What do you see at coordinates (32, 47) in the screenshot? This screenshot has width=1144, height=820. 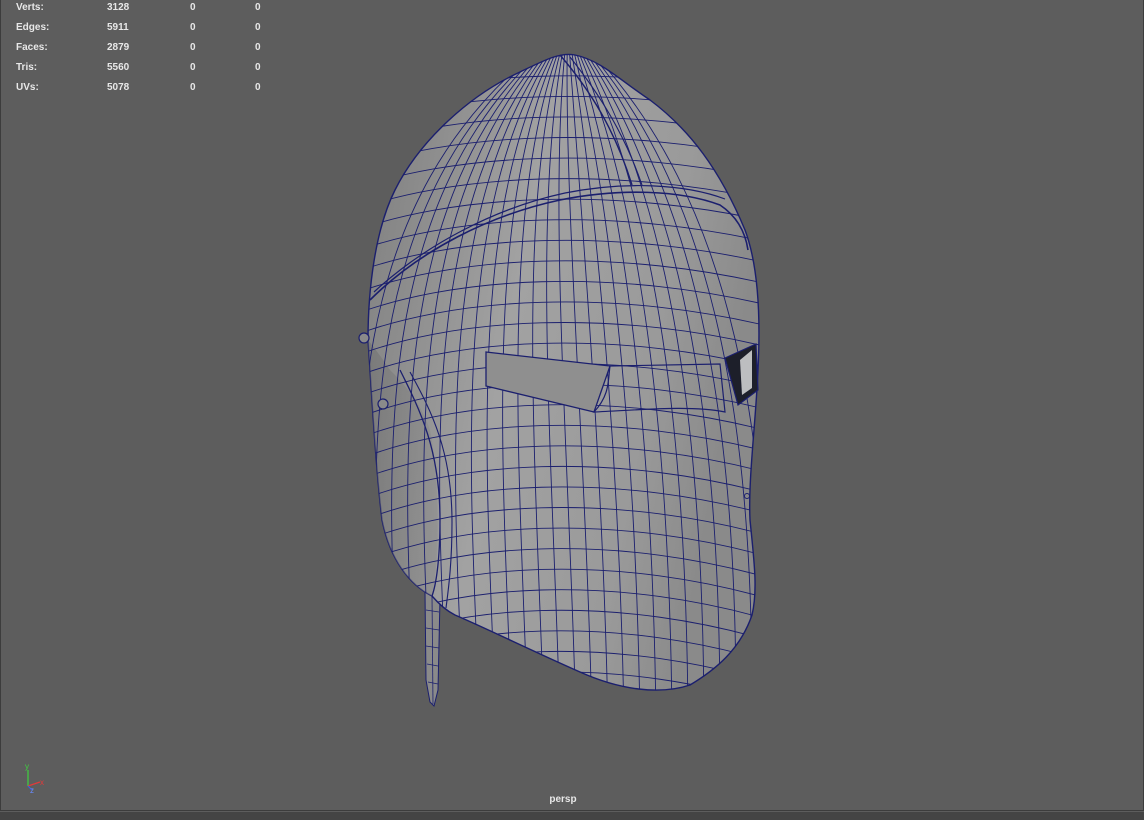 I see `stat-label: Faces:` at bounding box center [32, 47].